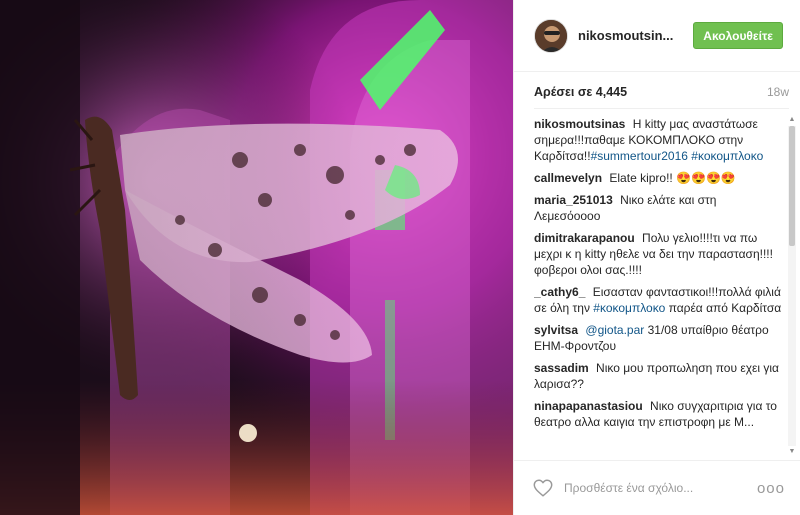 This screenshot has height=515, width=800. I want to click on scroll-up-arrow-icon: ▲, so click(792, 120).